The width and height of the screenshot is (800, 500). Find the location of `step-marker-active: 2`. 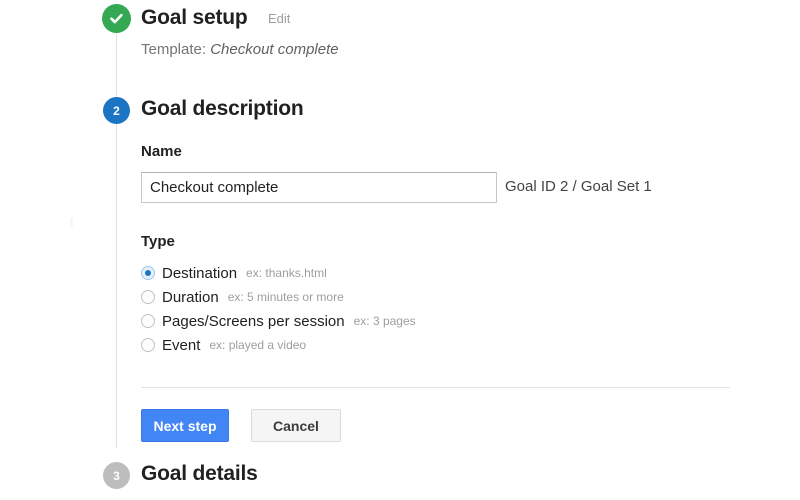

step-marker-active: 2 is located at coordinates (116, 110).